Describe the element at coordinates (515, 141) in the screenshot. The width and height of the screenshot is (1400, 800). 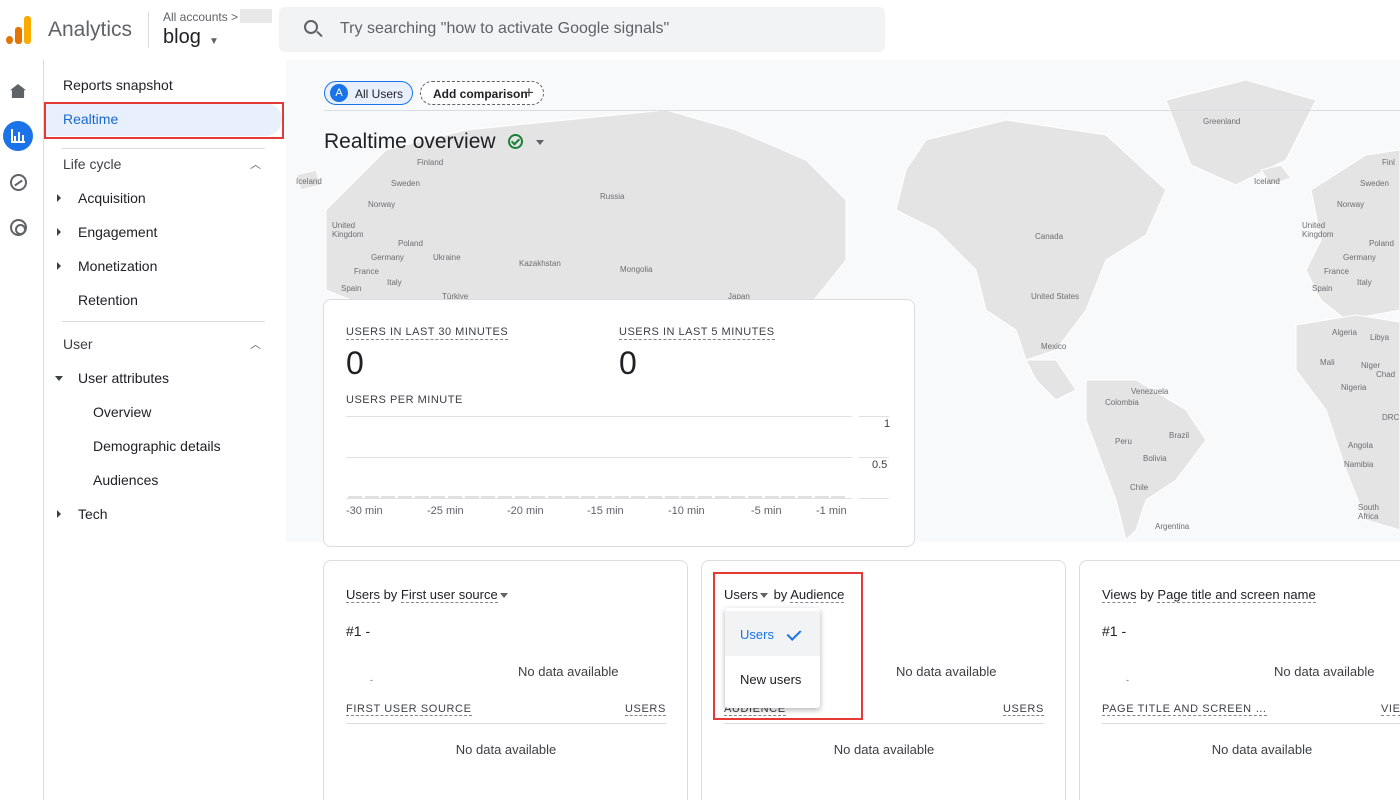
I see `check-circle-icon` at that location.